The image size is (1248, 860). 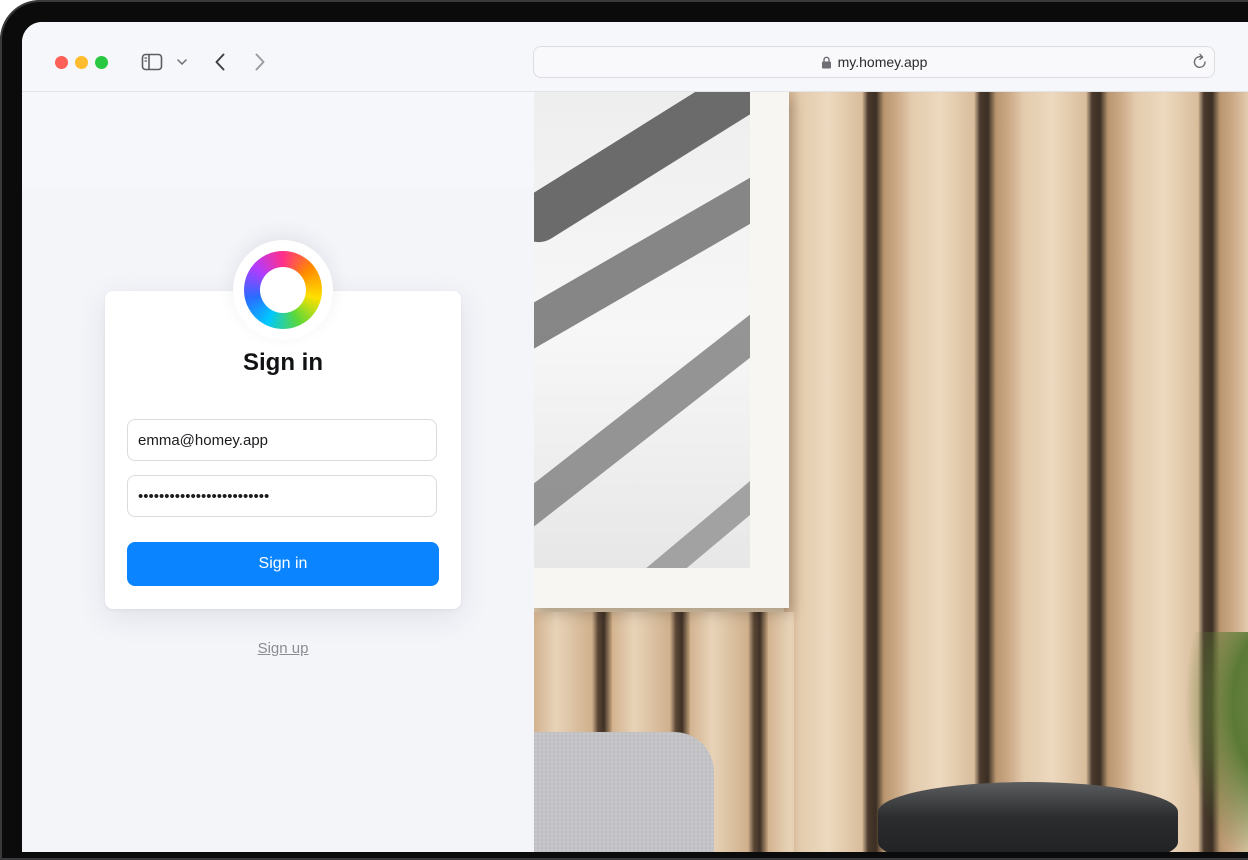 I want to click on lock-icon, so click(x=826, y=62).